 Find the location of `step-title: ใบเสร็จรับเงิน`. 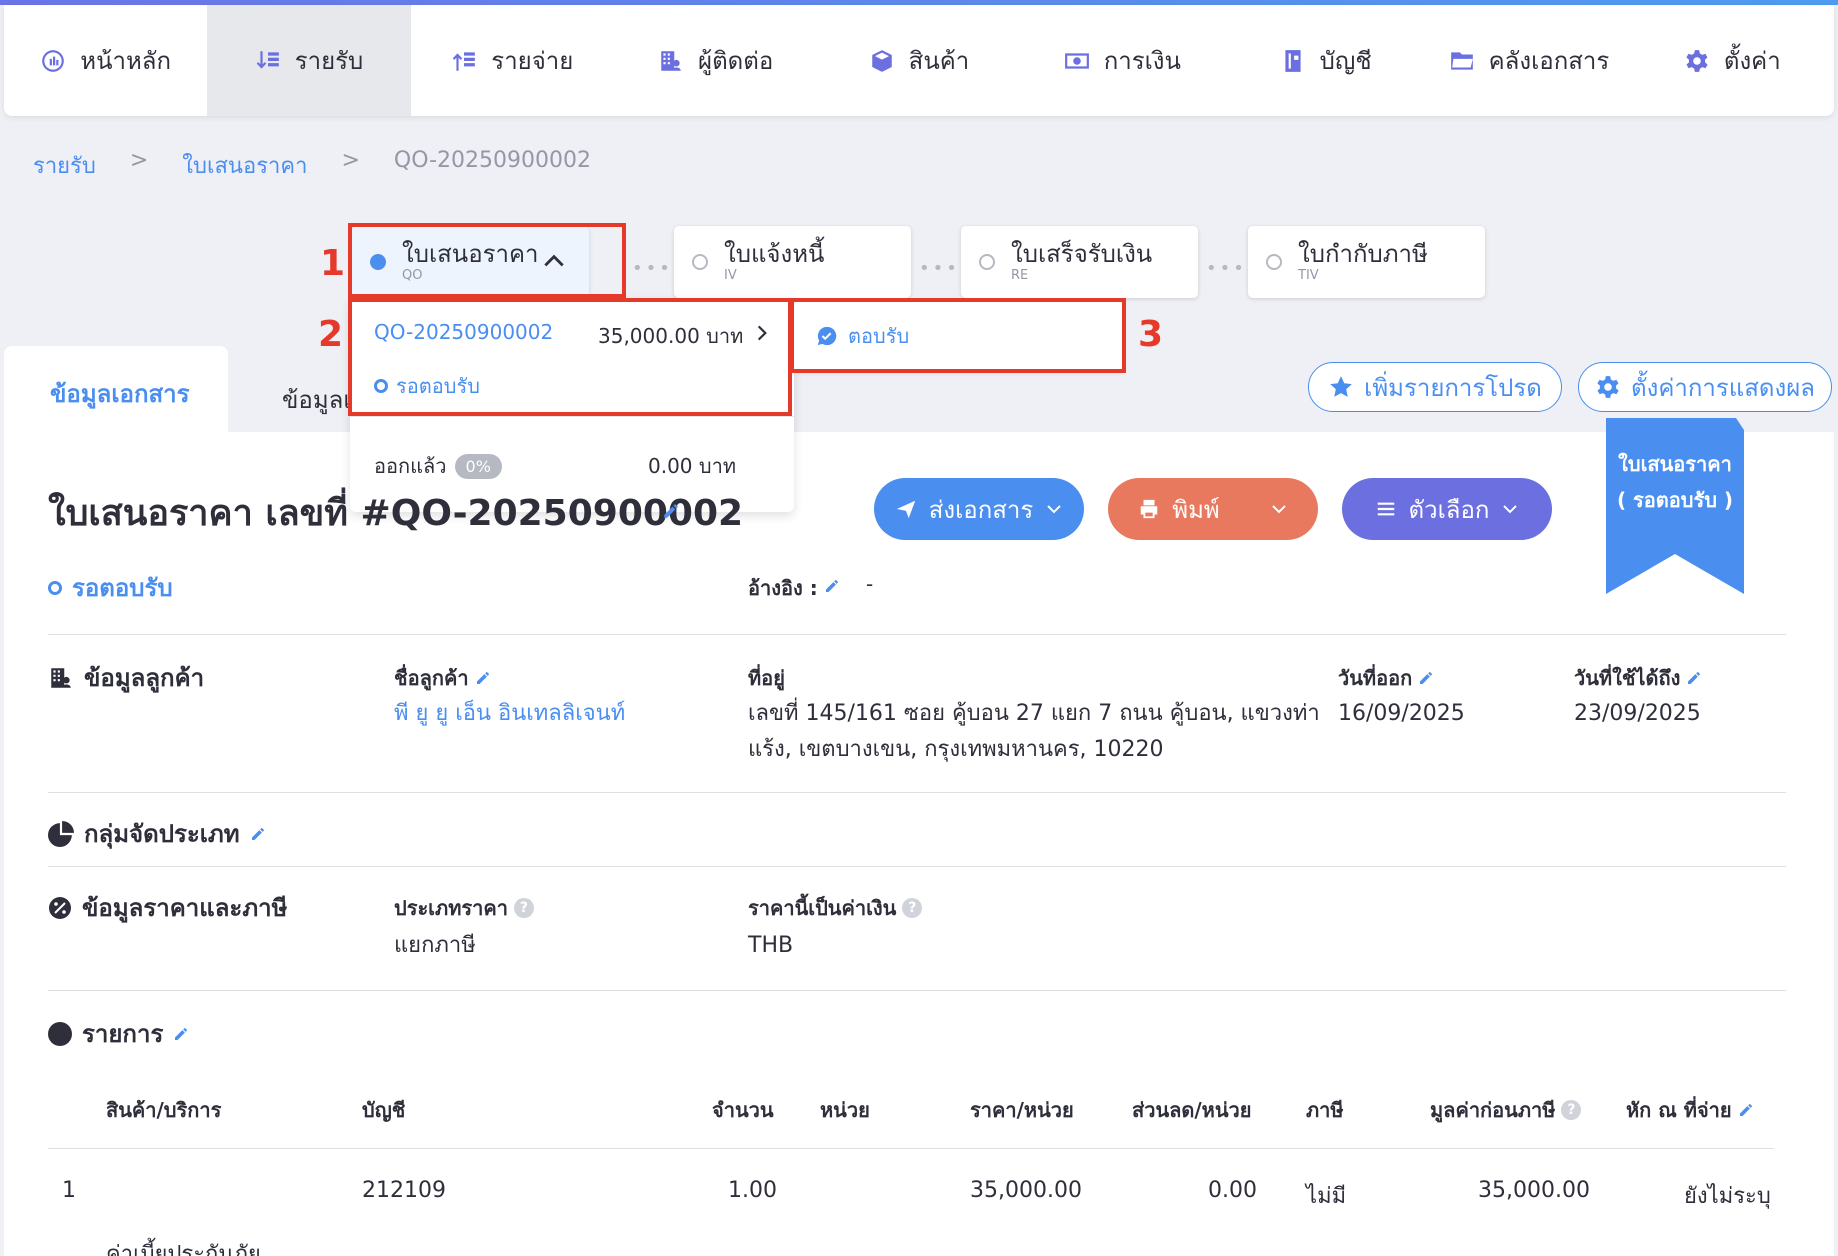

step-title: ใบเสร็จรับเงิน is located at coordinates (1082, 254).